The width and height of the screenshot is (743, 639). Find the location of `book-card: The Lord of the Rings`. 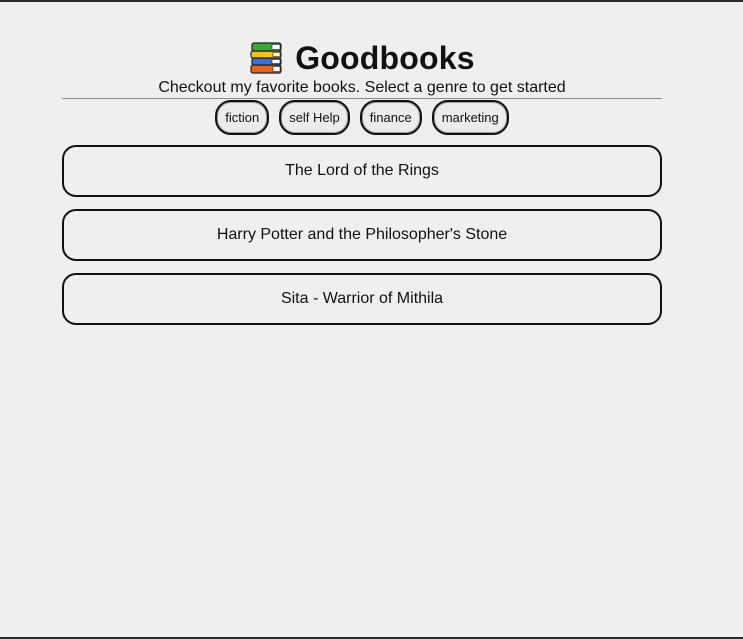

book-card: The Lord of the Rings is located at coordinates (362, 171).